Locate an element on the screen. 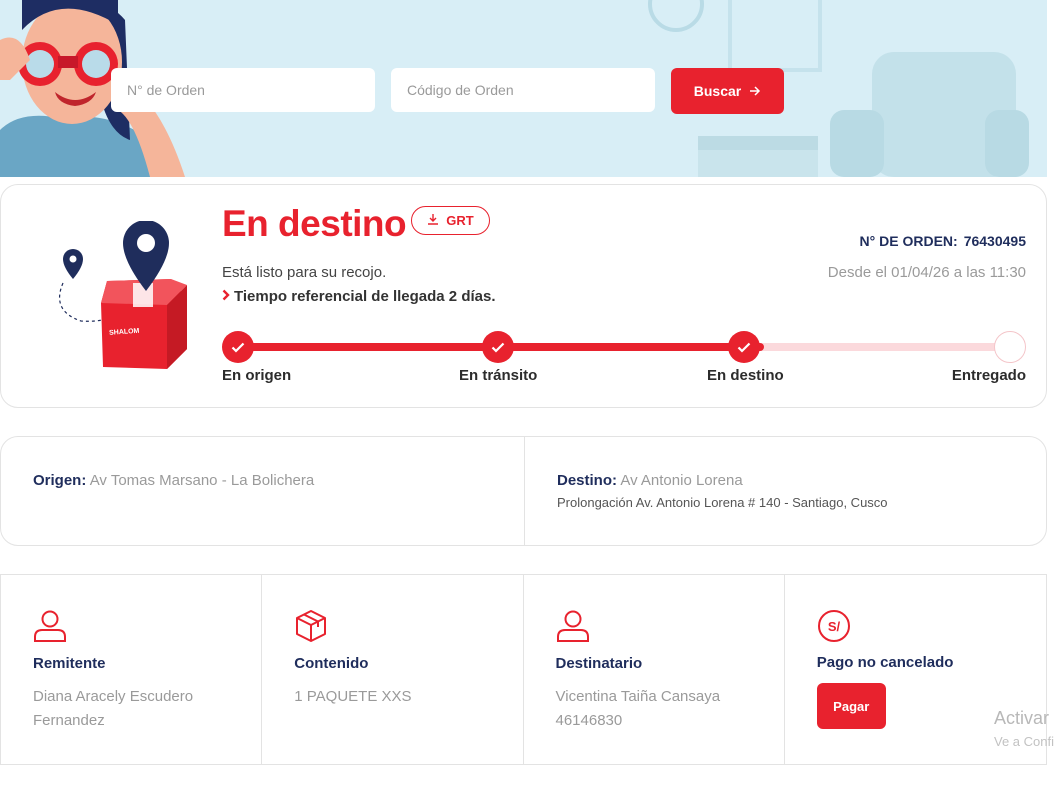  status-title: En destino is located at coordinates (314, 223).